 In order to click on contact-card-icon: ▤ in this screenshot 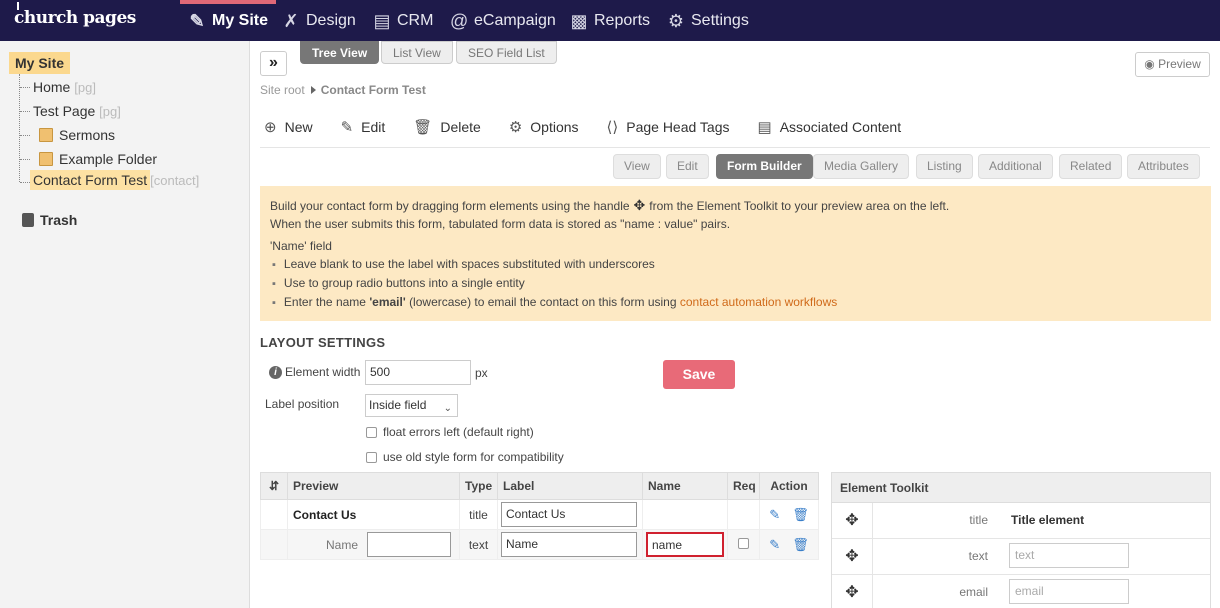, I will do `click(382, 20)`.